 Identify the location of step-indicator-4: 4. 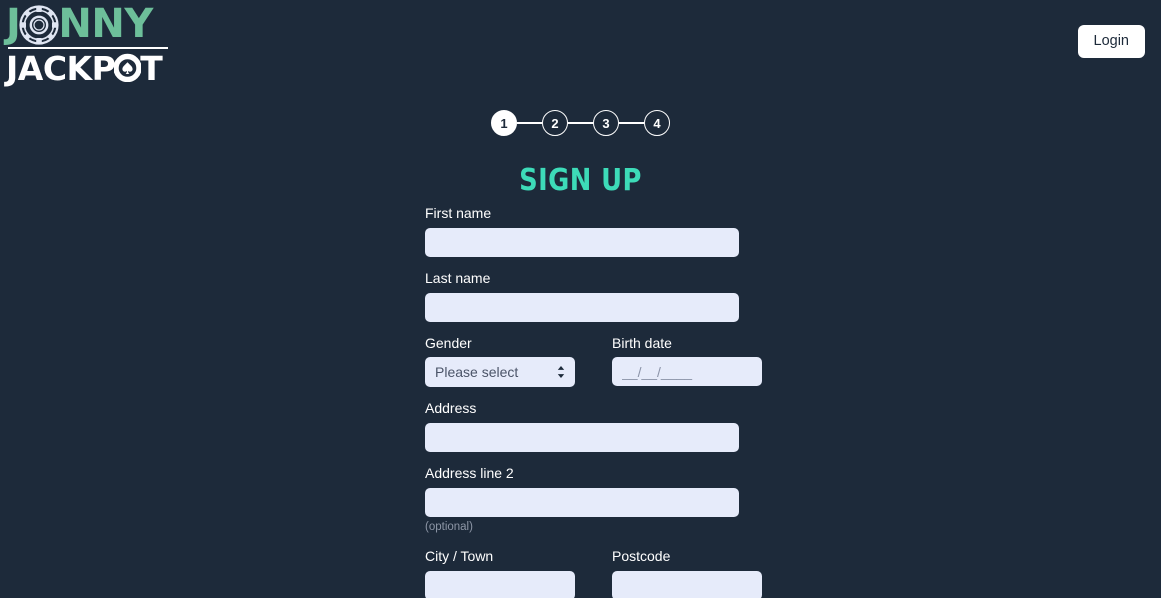
(657, 123).